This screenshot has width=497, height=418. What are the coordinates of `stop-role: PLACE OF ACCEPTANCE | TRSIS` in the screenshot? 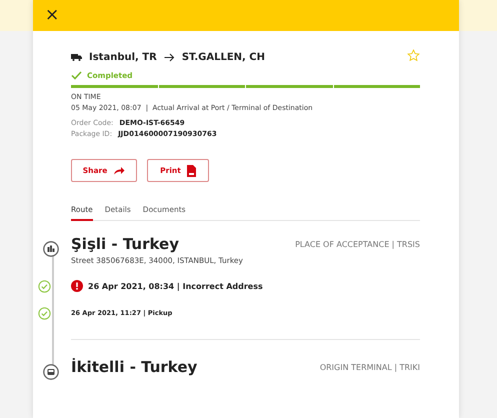 It's located at (357, 244).